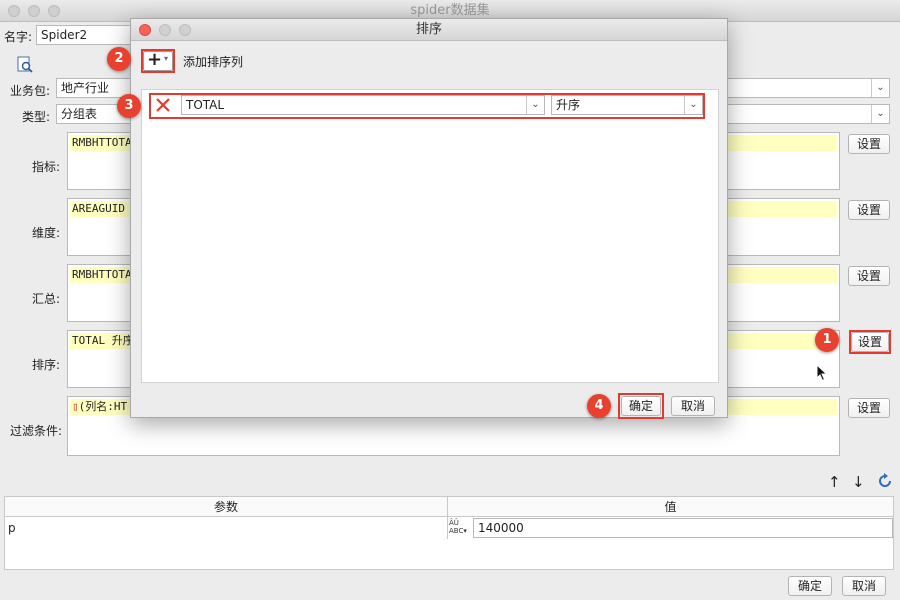 This screenshot has height=600, width=900. I want to click on callout-badge-2: 2, so click(119, 59).